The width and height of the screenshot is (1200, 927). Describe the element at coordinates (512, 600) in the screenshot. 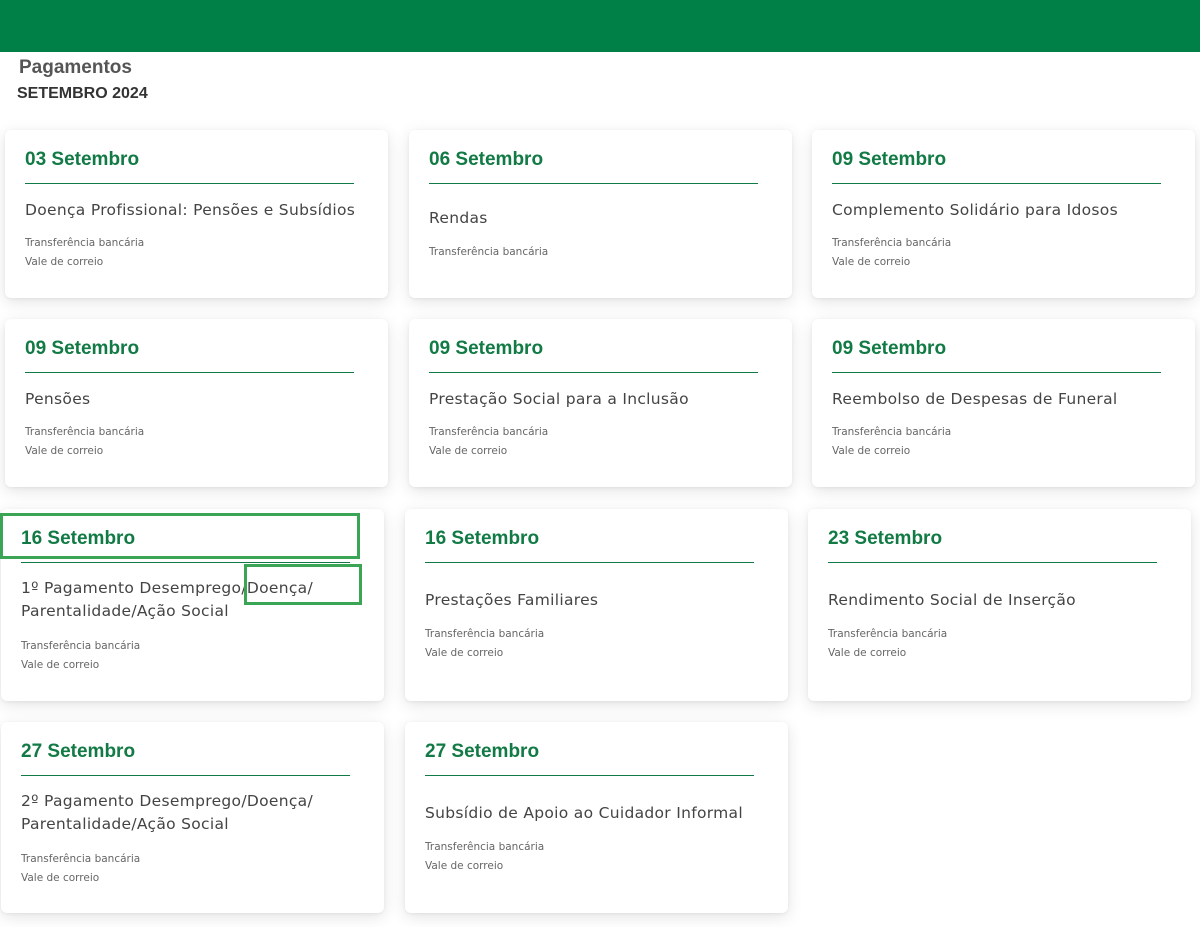

I see `card-title: Prestações Familiares` at that location.